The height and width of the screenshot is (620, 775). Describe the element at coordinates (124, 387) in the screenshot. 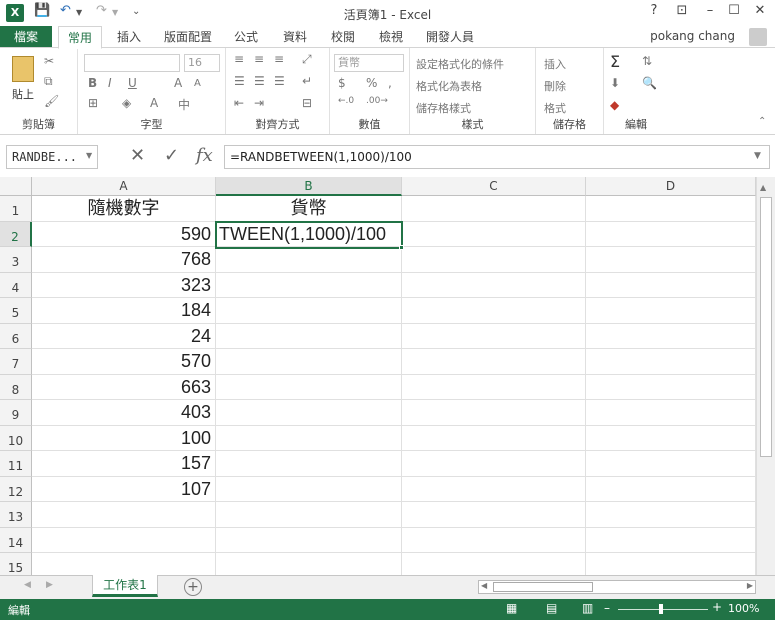

I see `cell-a8: 663` at that location.